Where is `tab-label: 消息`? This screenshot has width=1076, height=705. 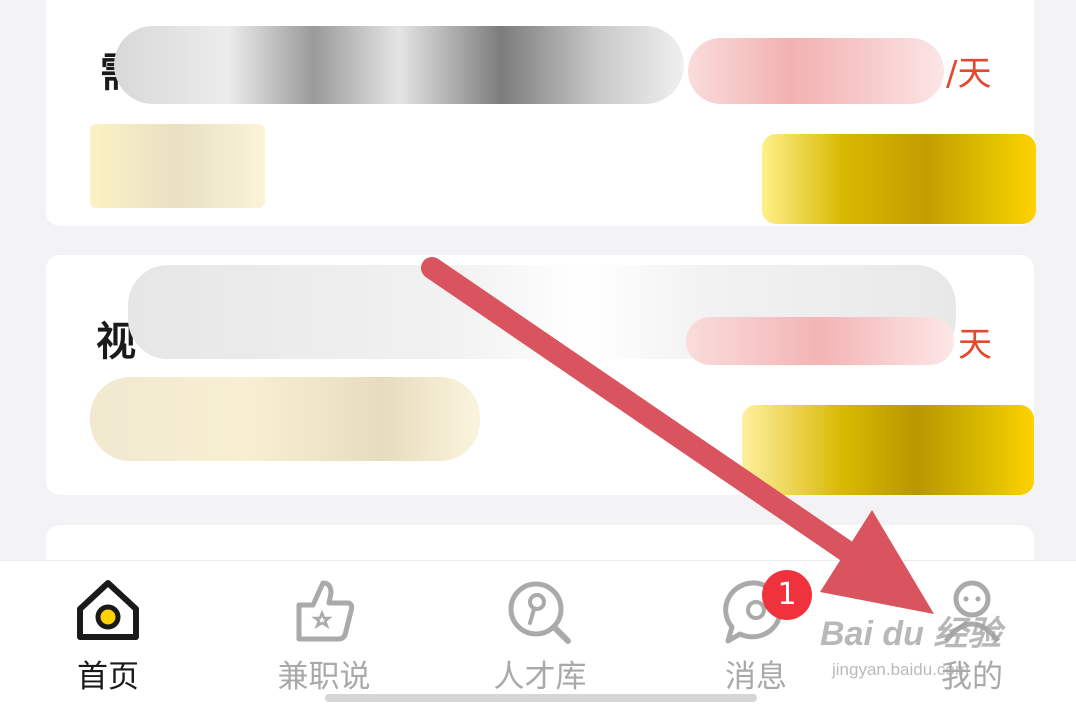 tab-label: 消息 is located at coordinates (756, 677).